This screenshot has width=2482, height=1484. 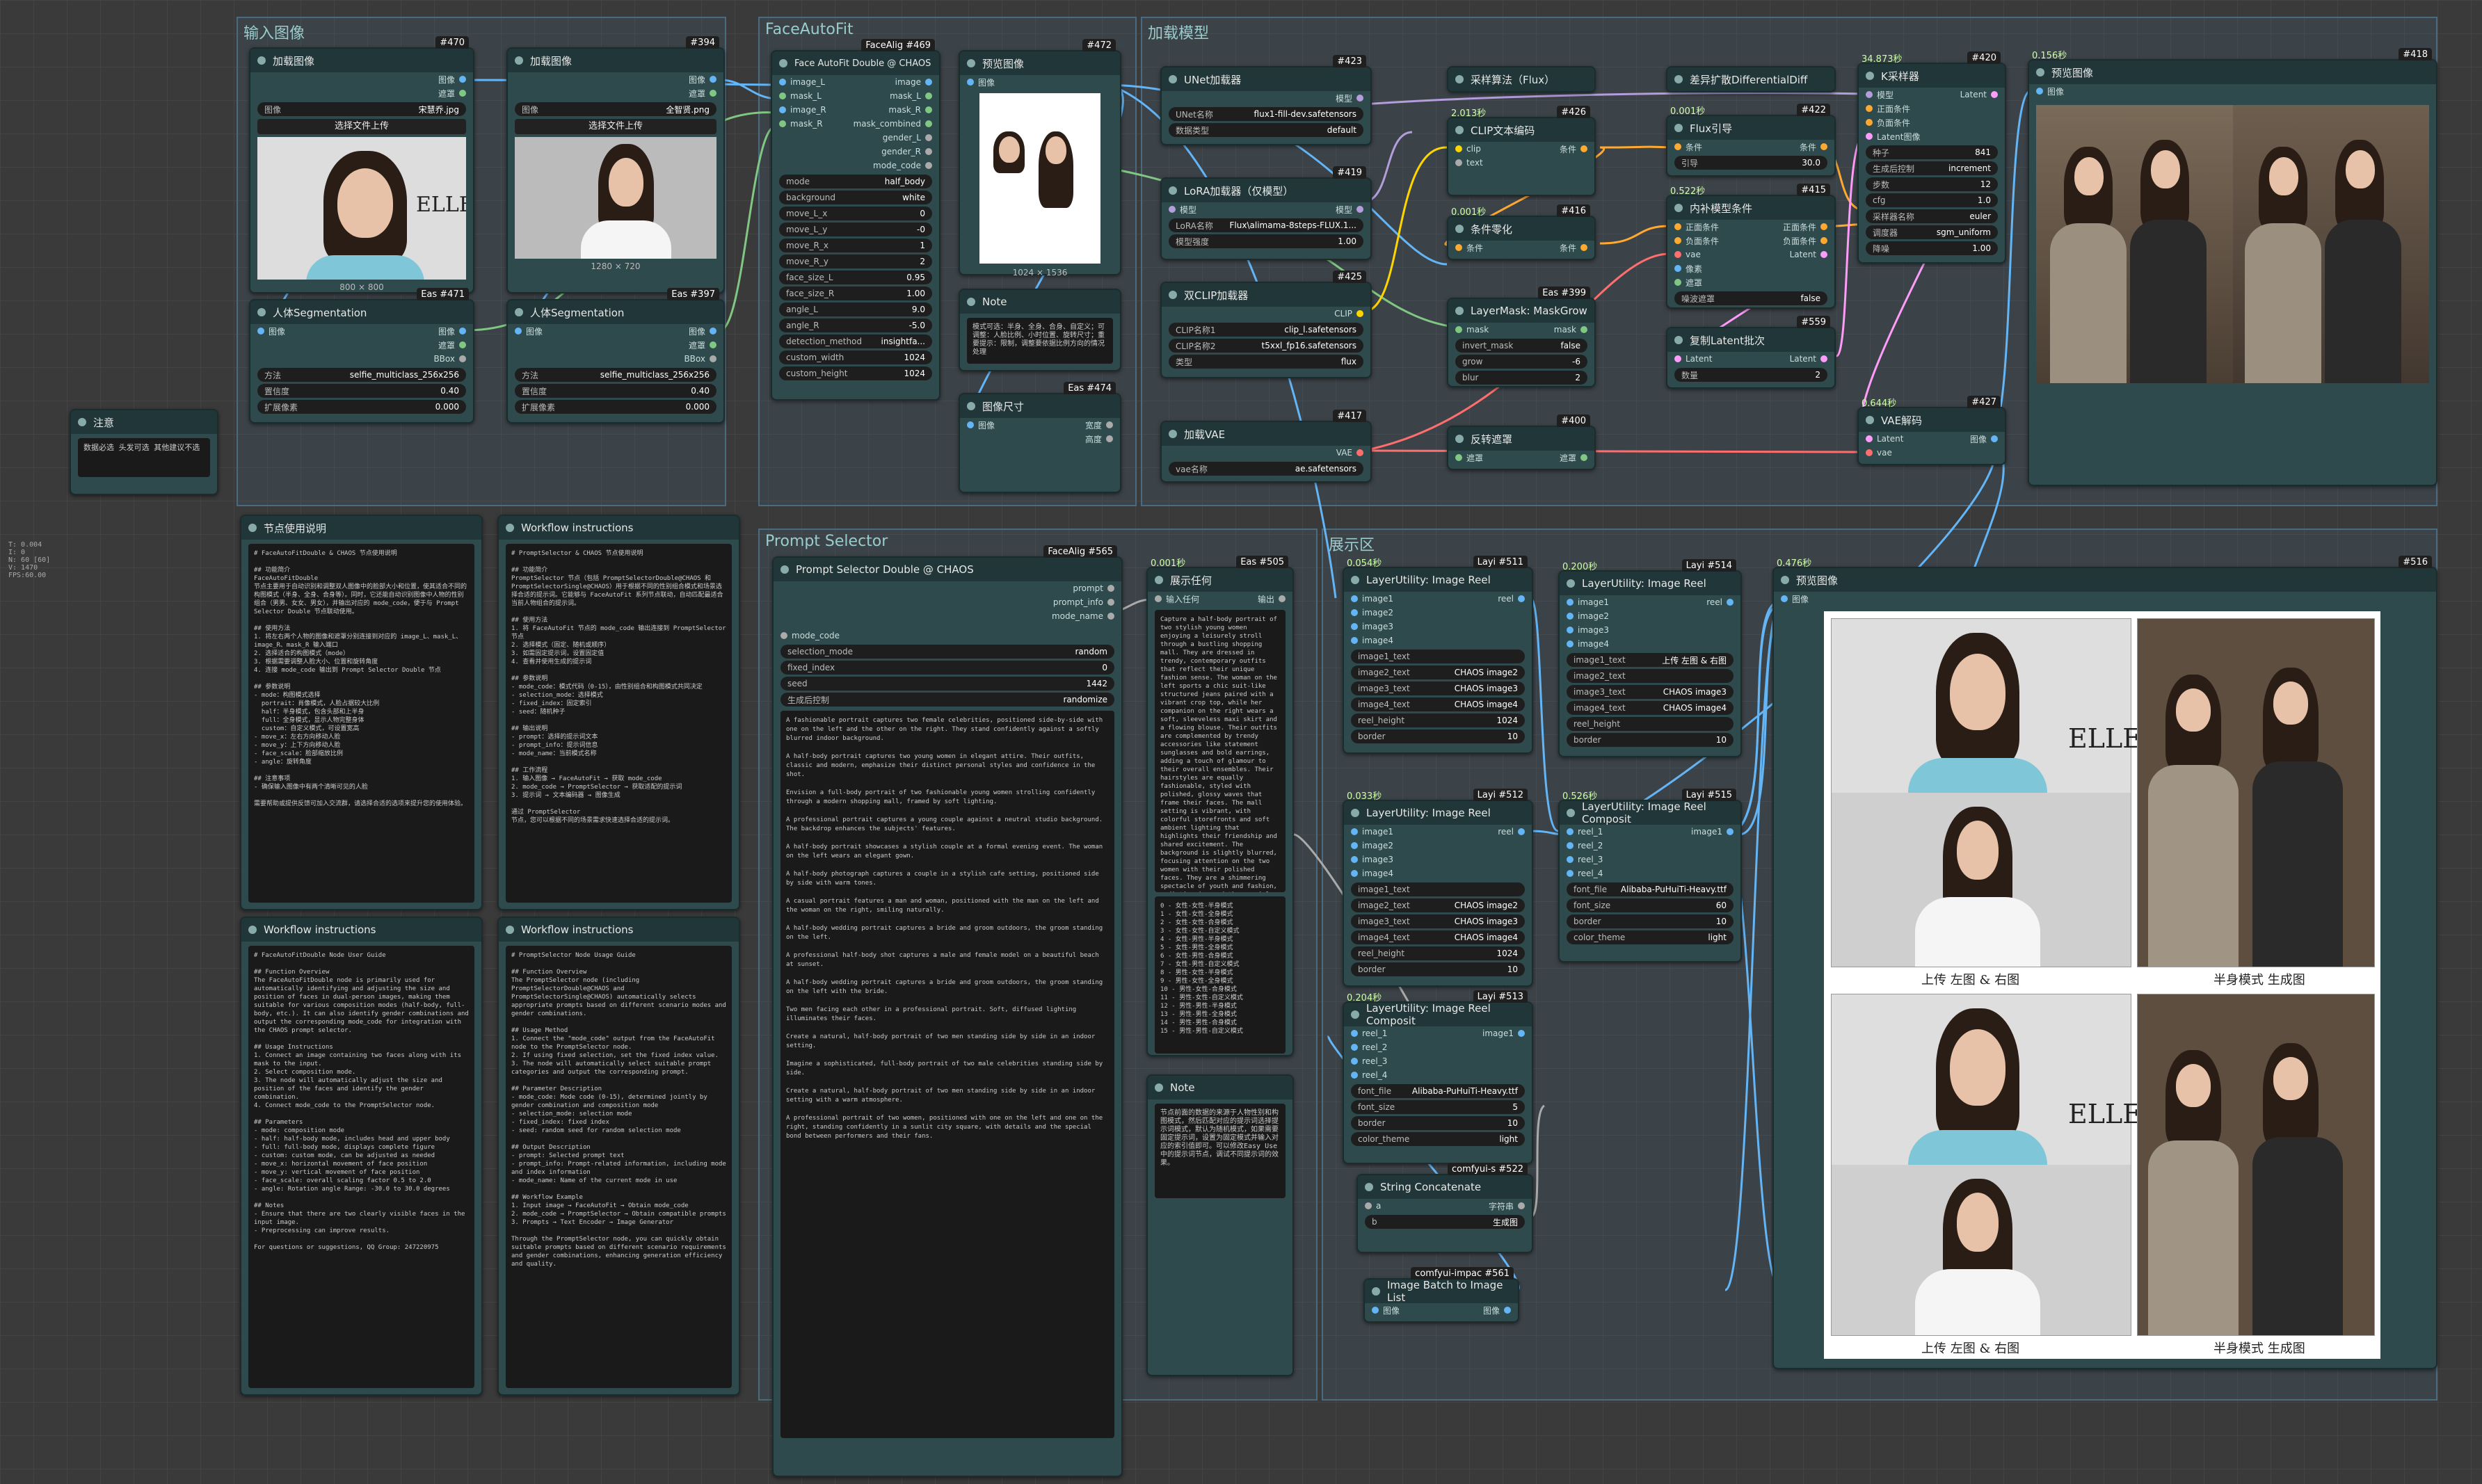 What do you see at coordinates (2232, 267) in the screenshot?
I see `preview-image-node-418: 0.156秒 #418 预览图像 图像` at bounding box center [2232, 267].